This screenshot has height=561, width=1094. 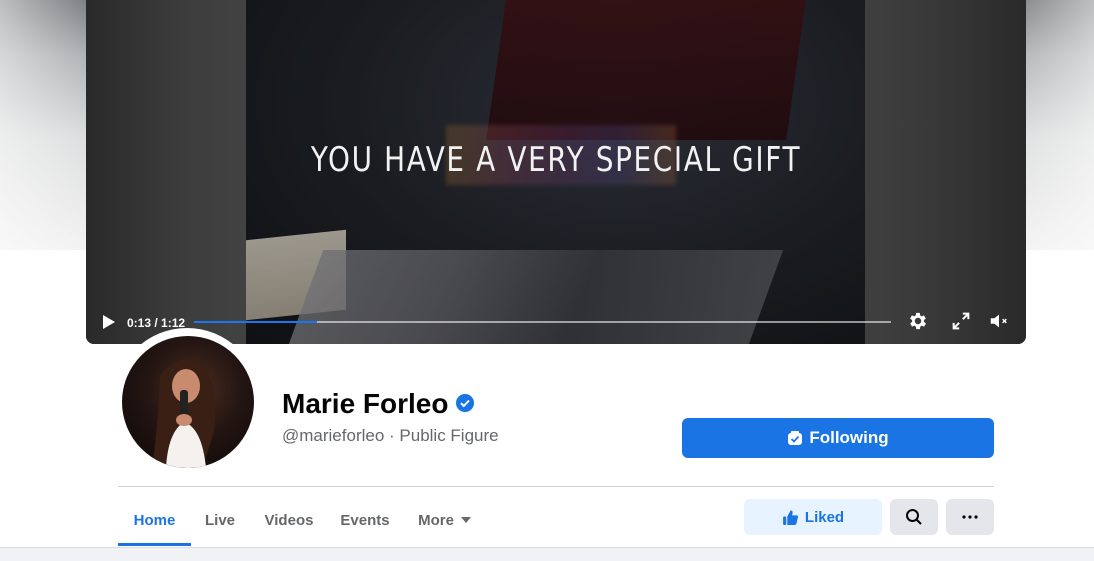 What do you see at coordinates (255, 322) in the screenshot?
I see `video-progress-fill` at bounding box center [255, 322].